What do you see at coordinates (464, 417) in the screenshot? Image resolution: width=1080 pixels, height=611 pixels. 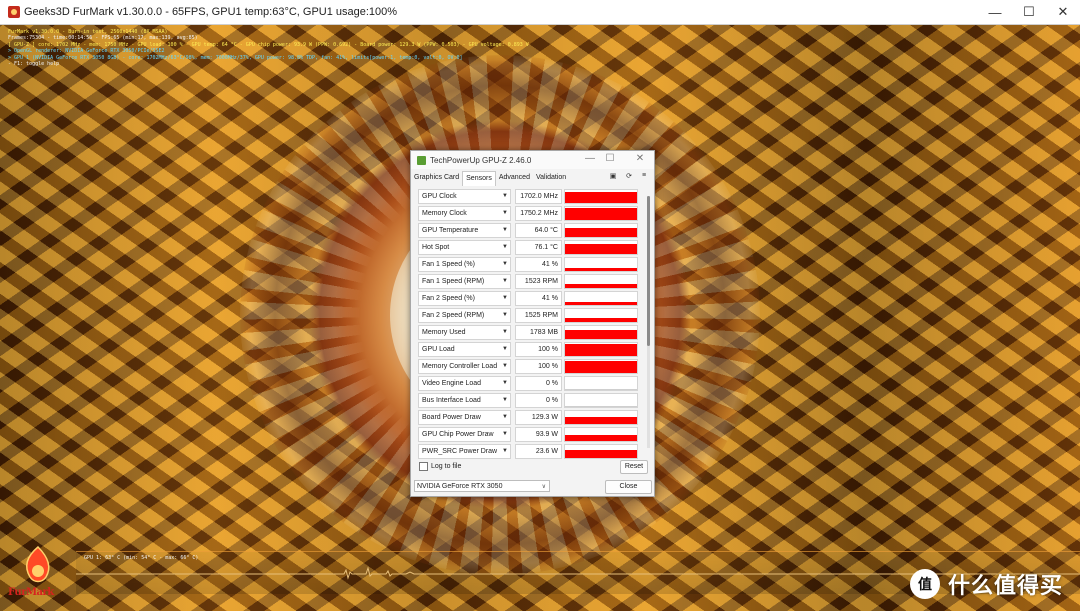 I see `sensor-name-dropdown: Board Power Draw` at bounding box center [464, 417].